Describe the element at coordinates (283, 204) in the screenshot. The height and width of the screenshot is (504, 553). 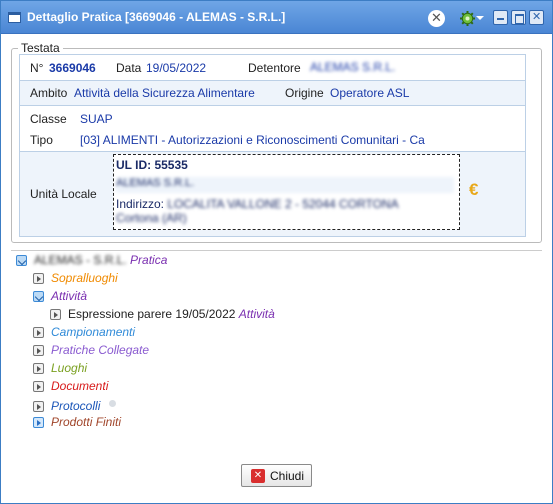
I see `ul-indirizzo-value: LOCALITA VALLONE 2 - 52044 CORTONA` at that location.